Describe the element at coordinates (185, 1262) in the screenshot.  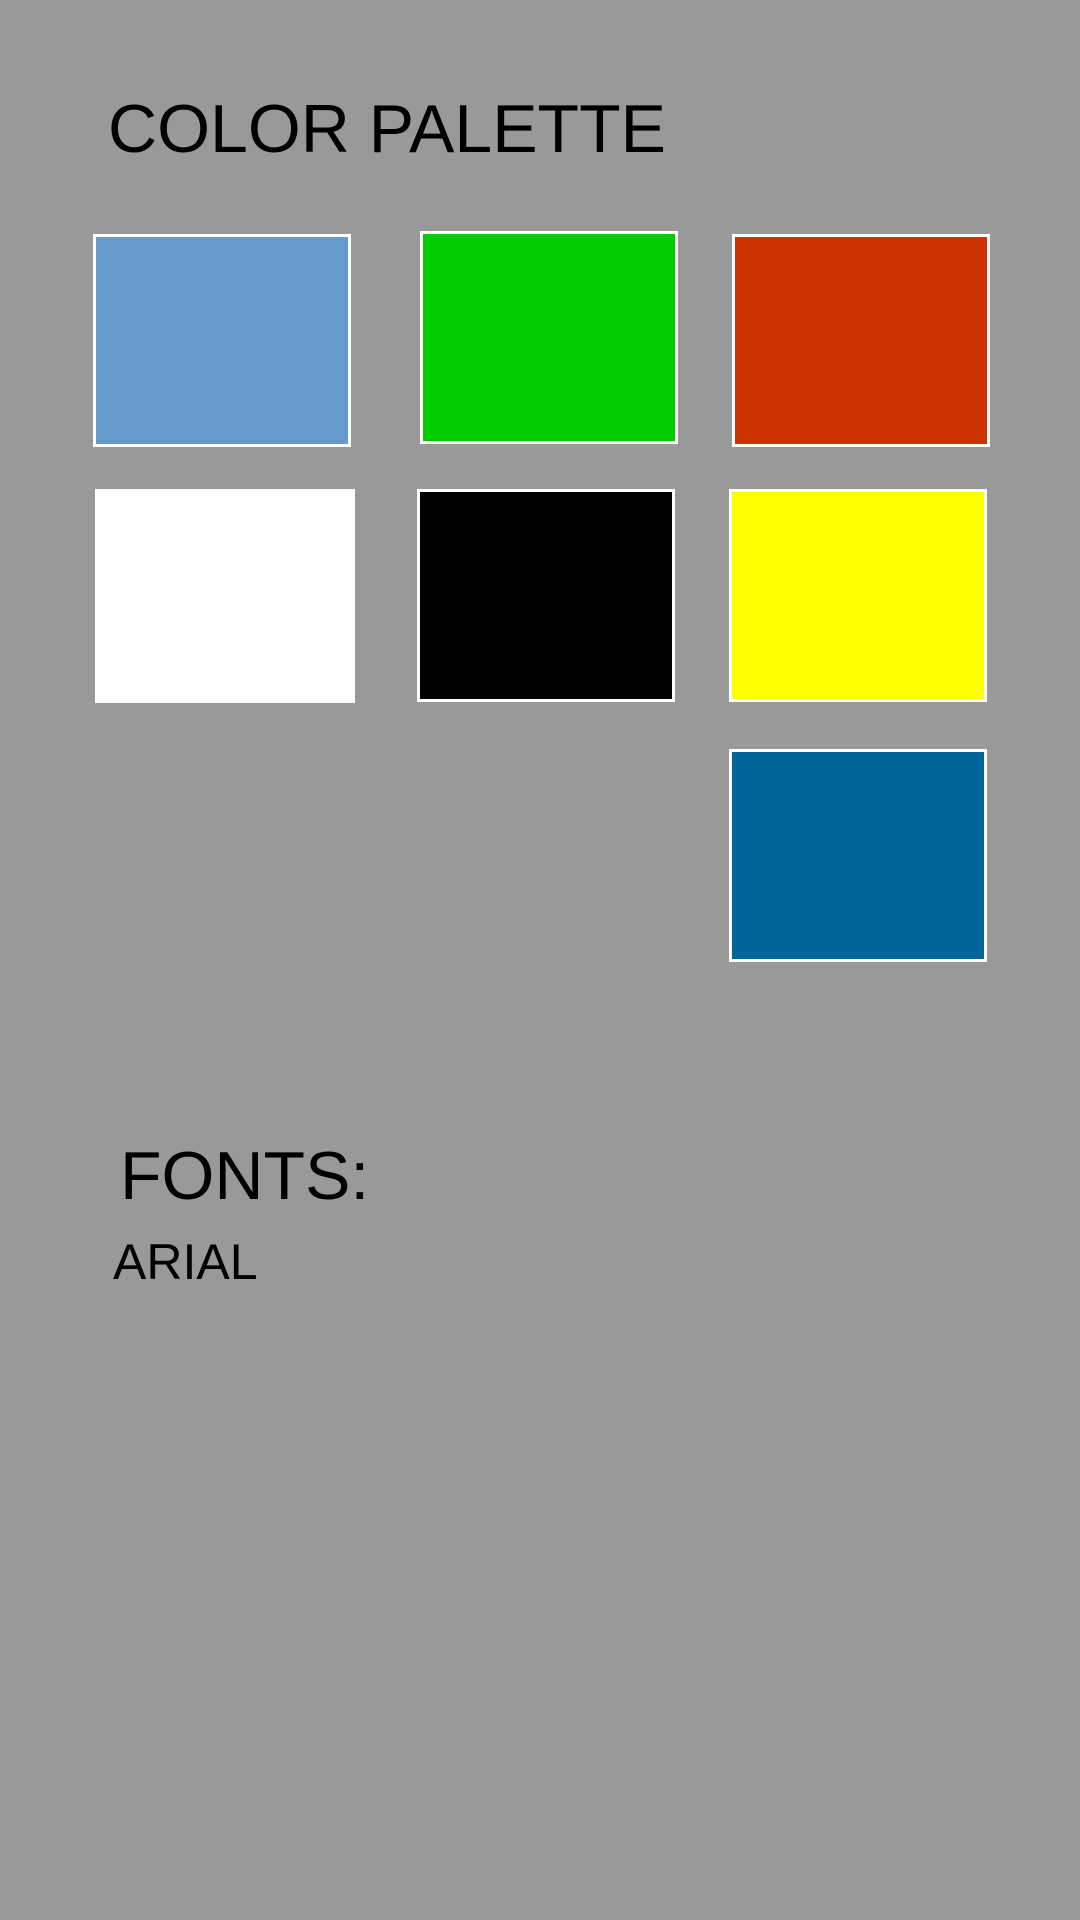
I see `font-name-label: ARIAL` at that location.